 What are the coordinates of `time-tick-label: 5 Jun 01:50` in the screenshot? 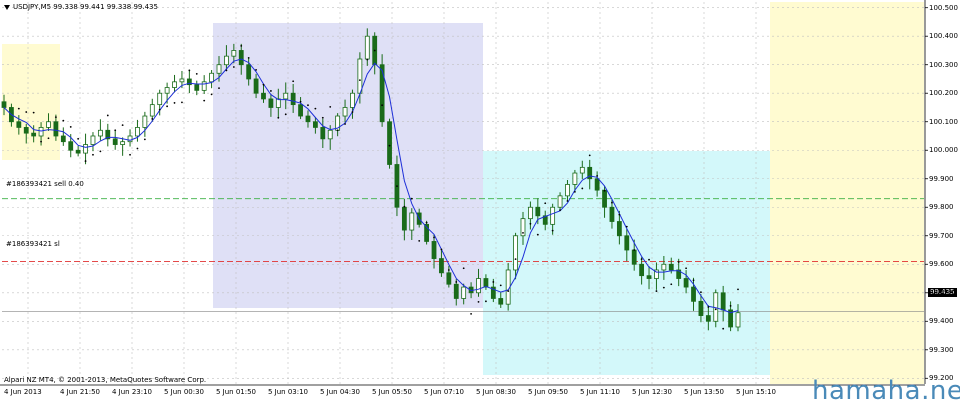 It's located at (236, 392).